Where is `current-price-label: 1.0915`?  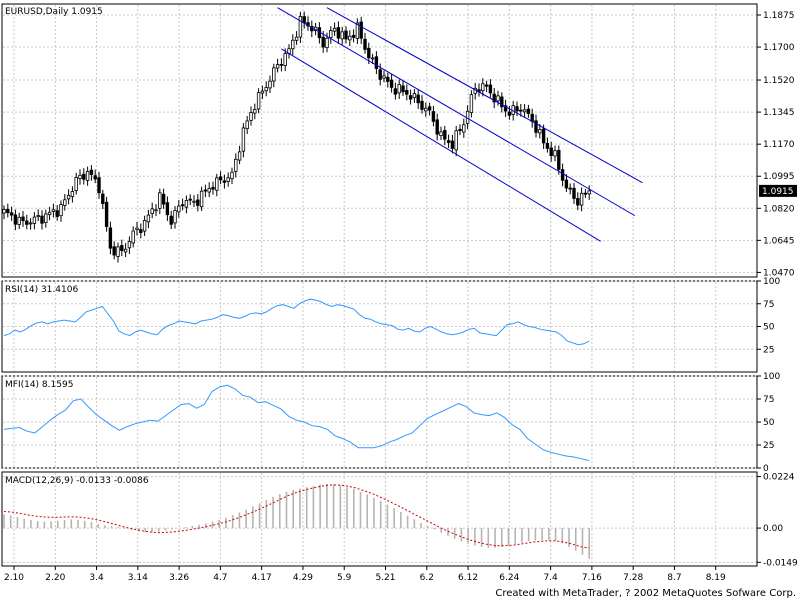 current-price-label: 1.0915 is located at coordinates (778, 192).